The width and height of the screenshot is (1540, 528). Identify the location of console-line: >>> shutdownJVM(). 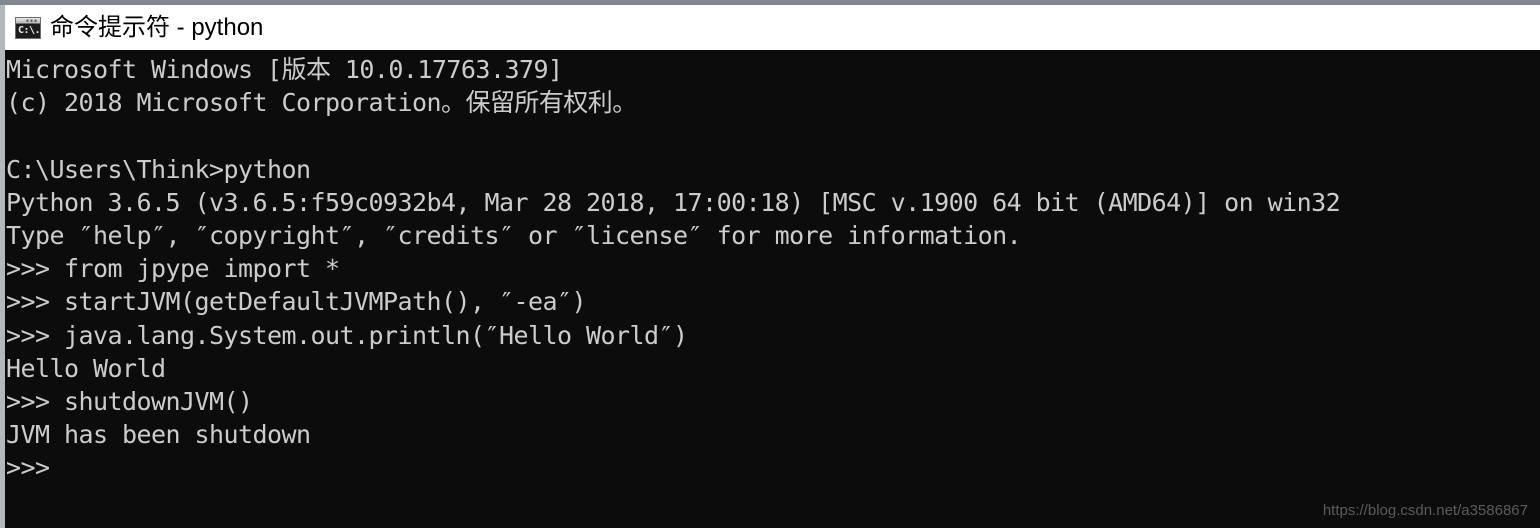
(129, 401).